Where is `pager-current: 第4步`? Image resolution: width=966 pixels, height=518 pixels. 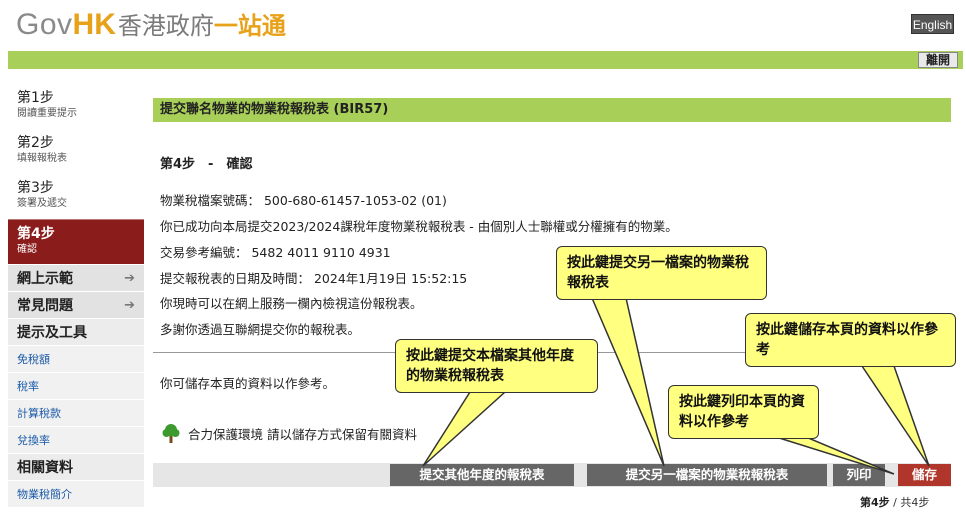 pager-current: 第4步 is located at coordinates (875, 502).